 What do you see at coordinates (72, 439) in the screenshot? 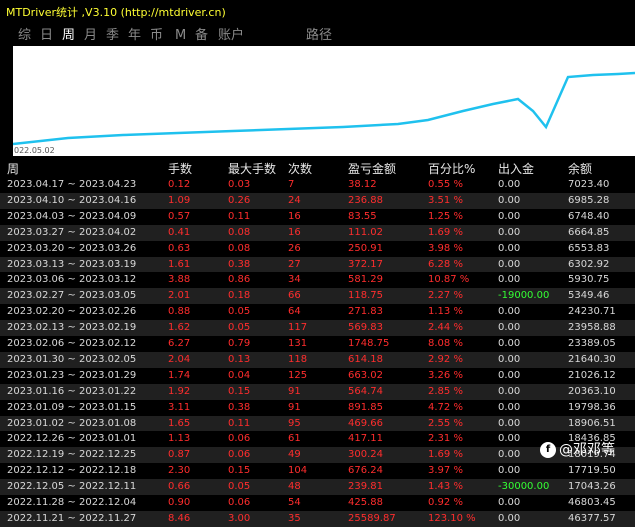
I see `cell-week: 2022.12.26 ~ 2023.01.01` at bounding box center [72, 439].